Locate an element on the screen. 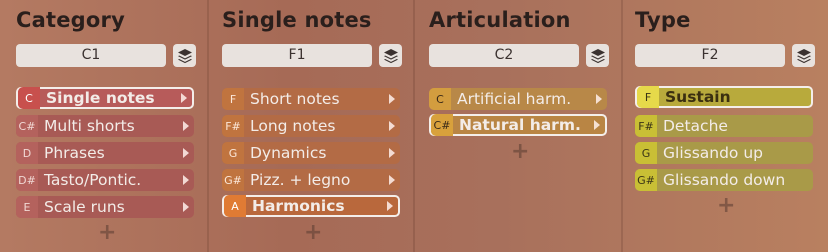  item-label: Scale runs is located at coordinates (84, 207).